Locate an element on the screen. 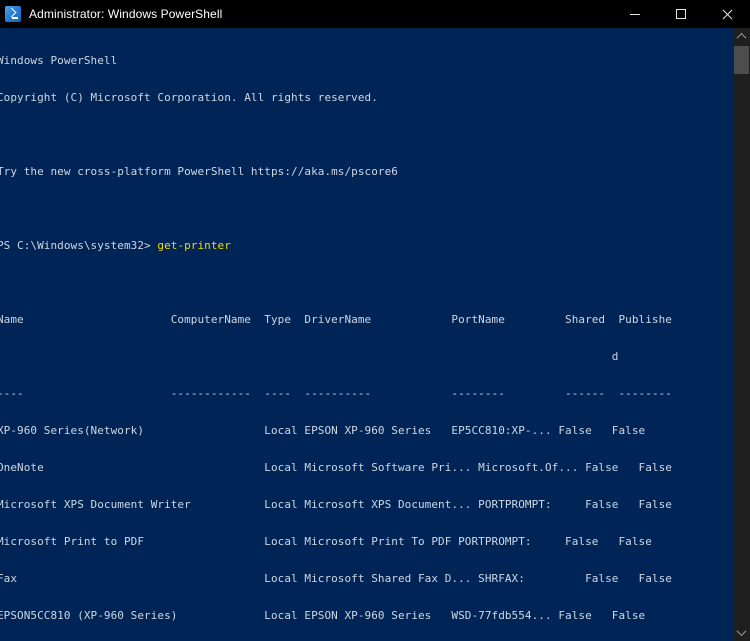 This screenshot has height=641, width=750. title-bar: Administrator: Windows PowerShell is located at coordinates (375, 14).